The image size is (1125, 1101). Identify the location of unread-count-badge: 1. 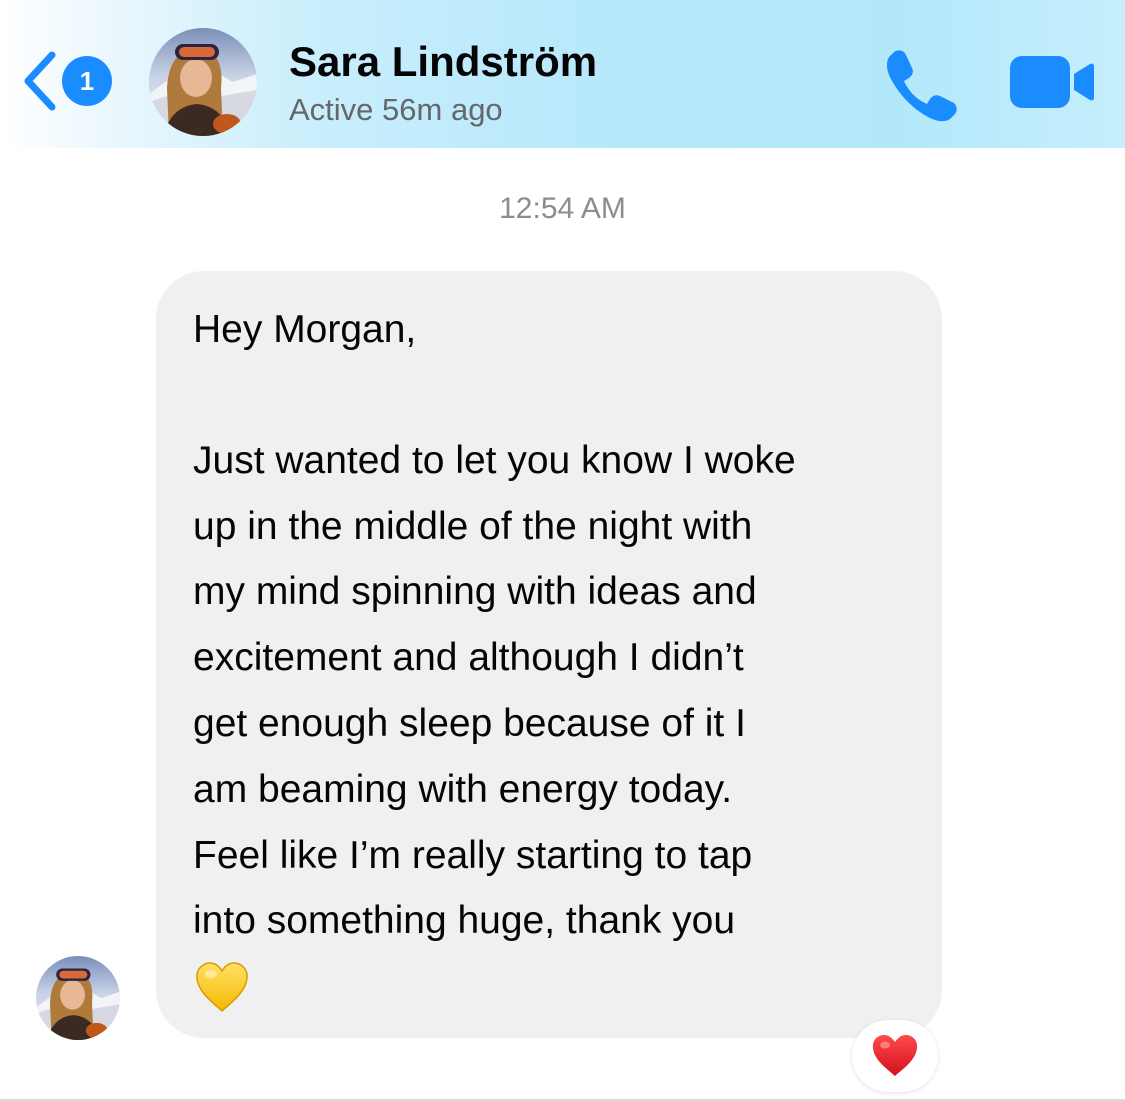
(87, 81).